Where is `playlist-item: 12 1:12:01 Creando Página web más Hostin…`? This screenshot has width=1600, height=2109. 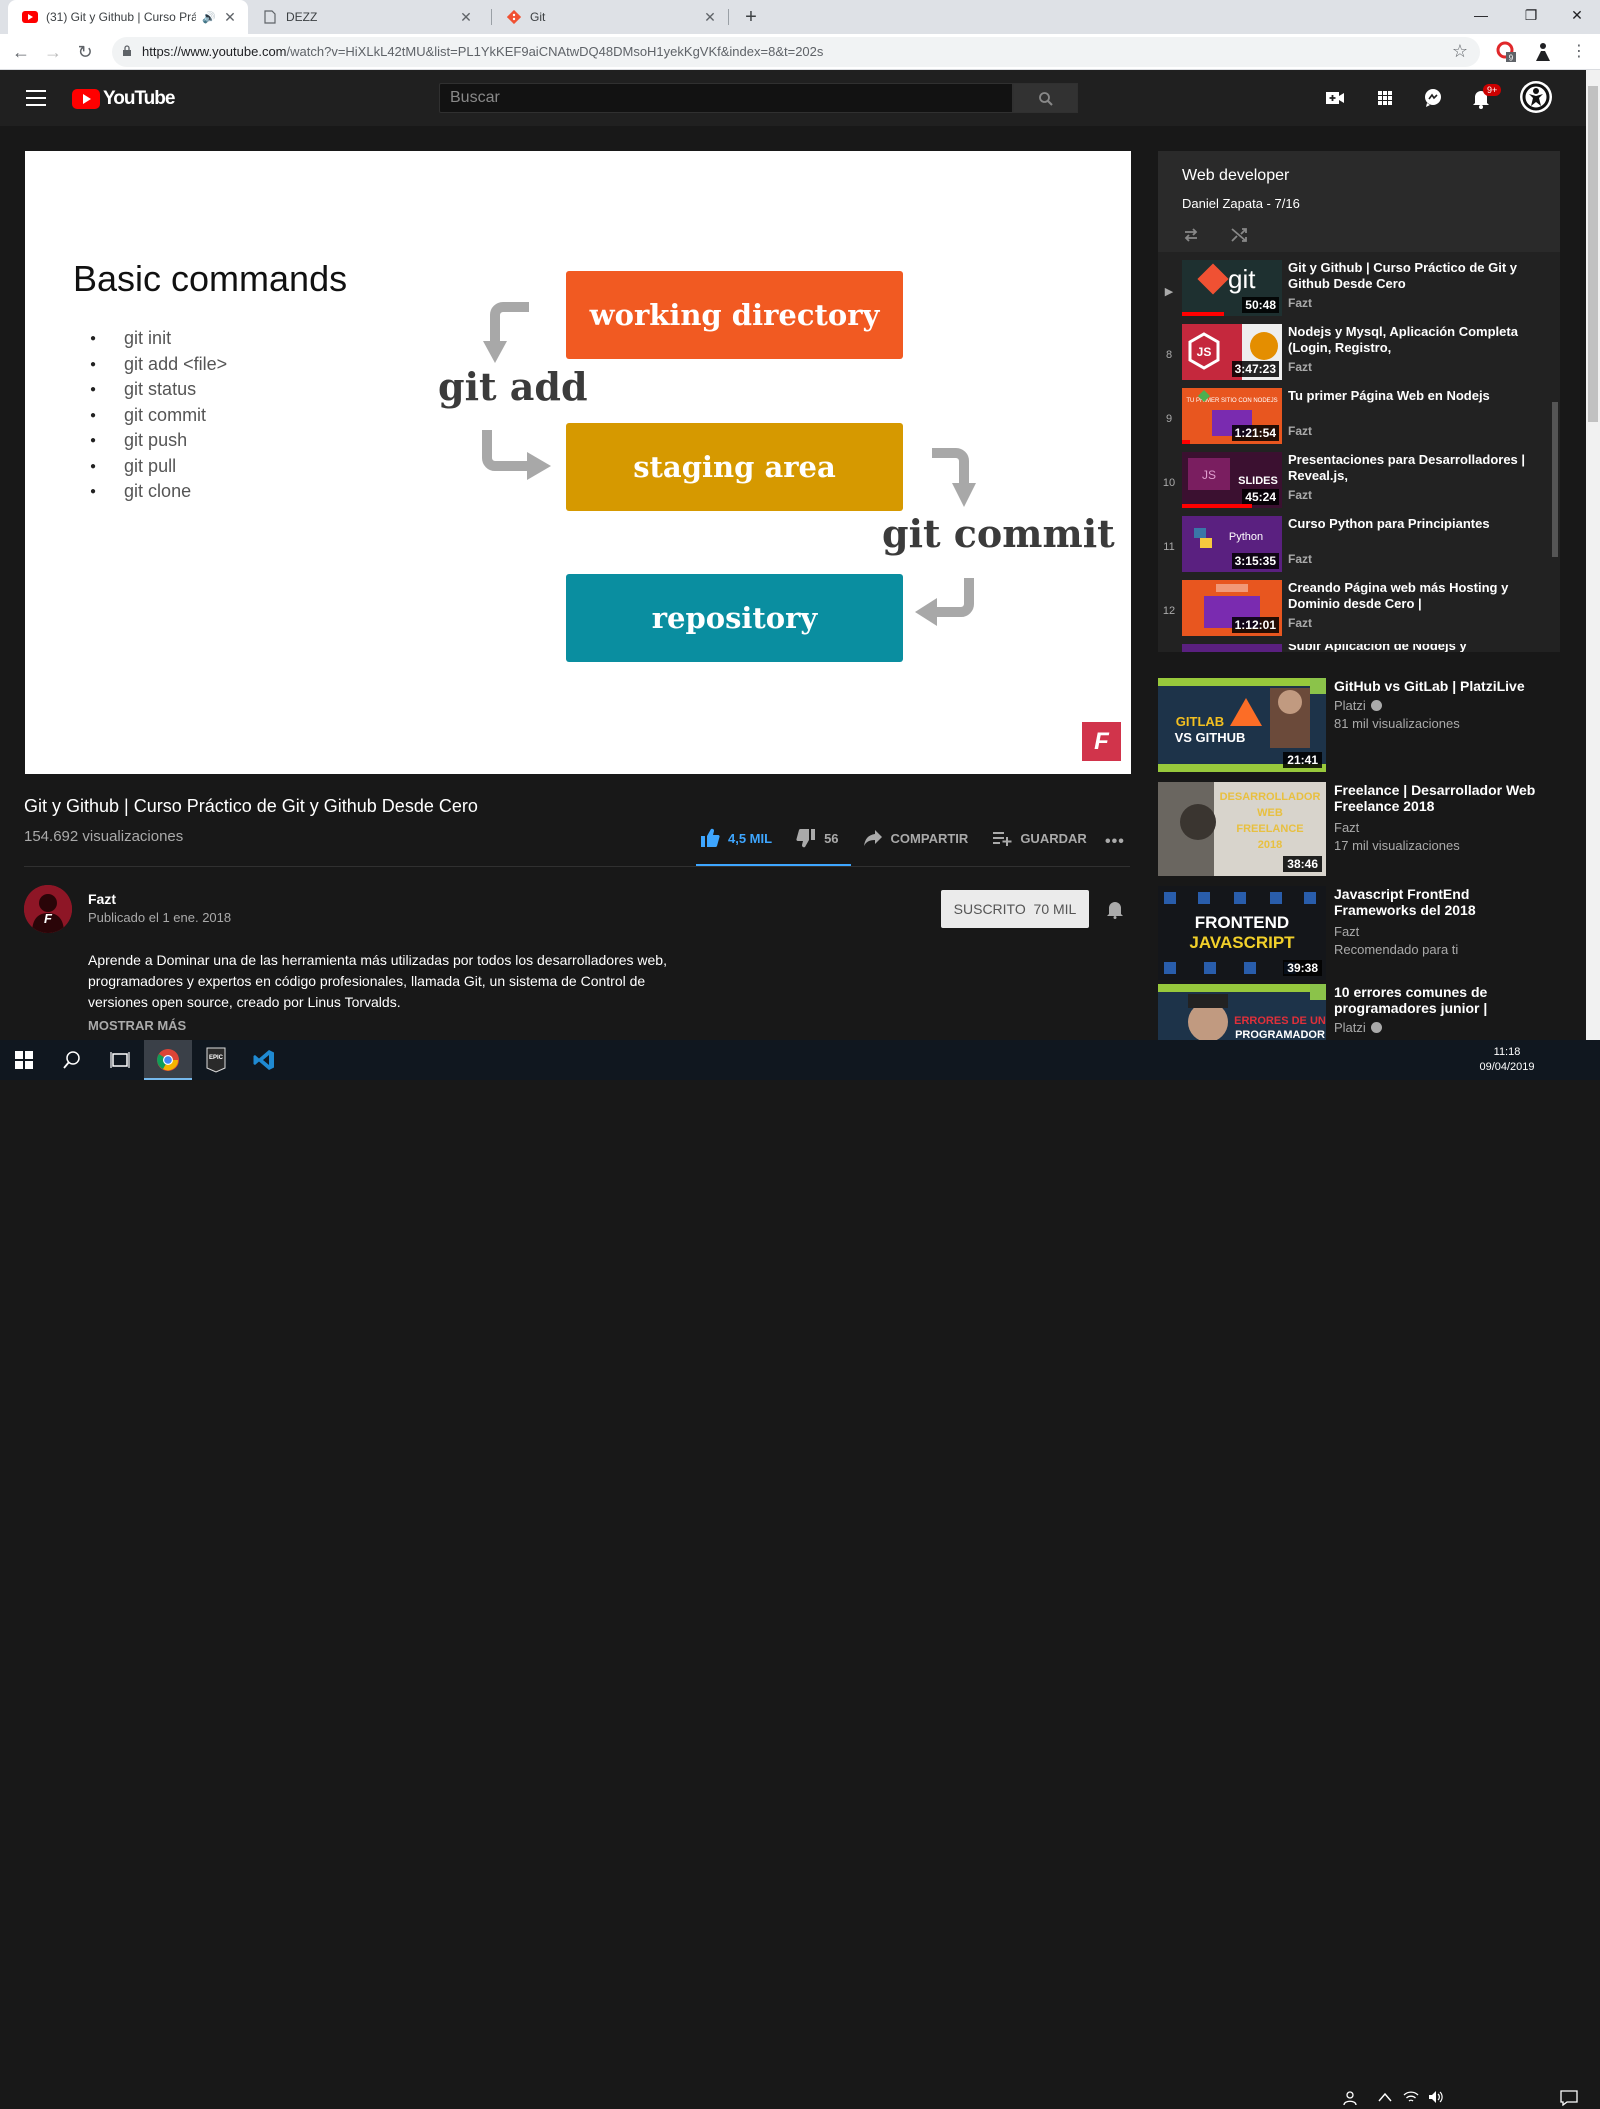 playlist-item: 12 1:12:01 Creando Página web más Hostin… is located at coordinates (1355, 612).